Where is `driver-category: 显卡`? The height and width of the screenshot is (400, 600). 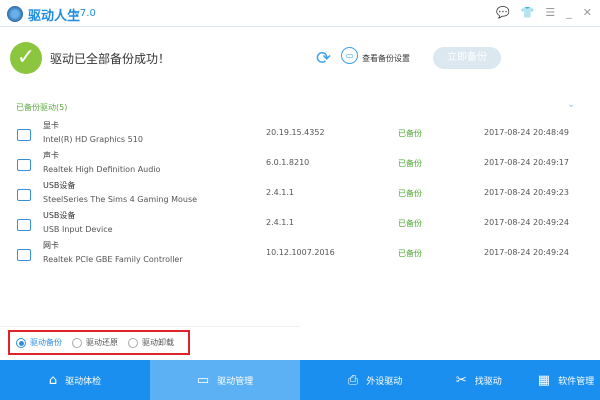
driver-category: 显卡 is located at coordinates (51, 125).